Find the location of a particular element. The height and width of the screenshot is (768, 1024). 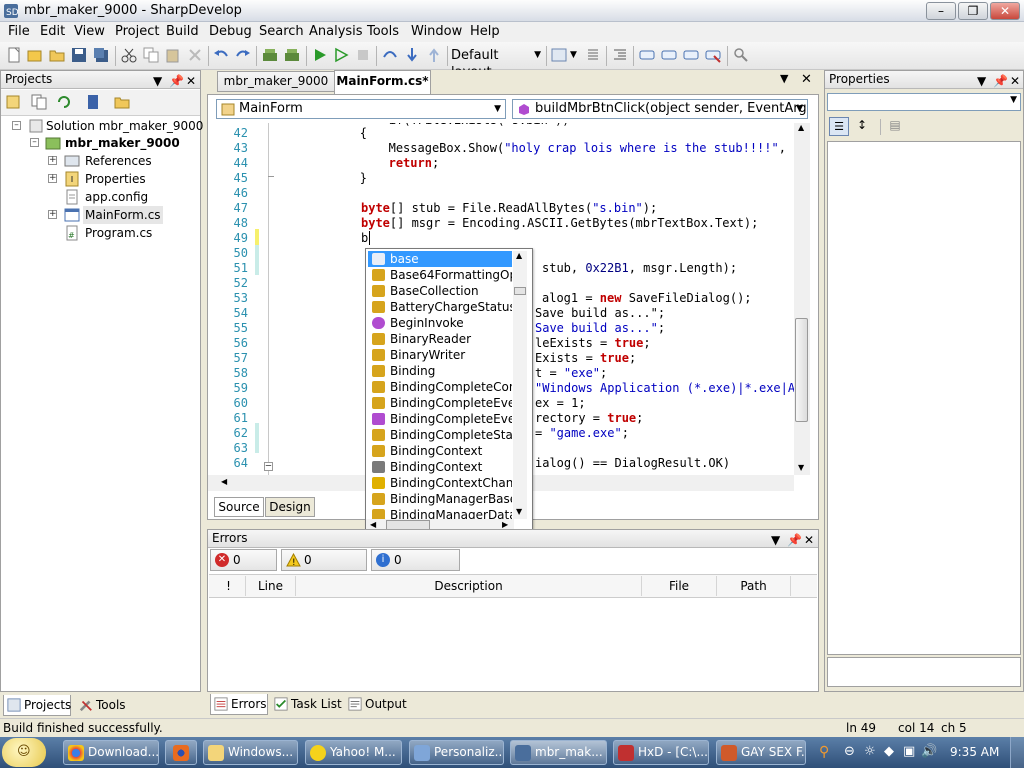

autocomplete-item: BindingManagerDataEr is located at coordinates (440, 513).